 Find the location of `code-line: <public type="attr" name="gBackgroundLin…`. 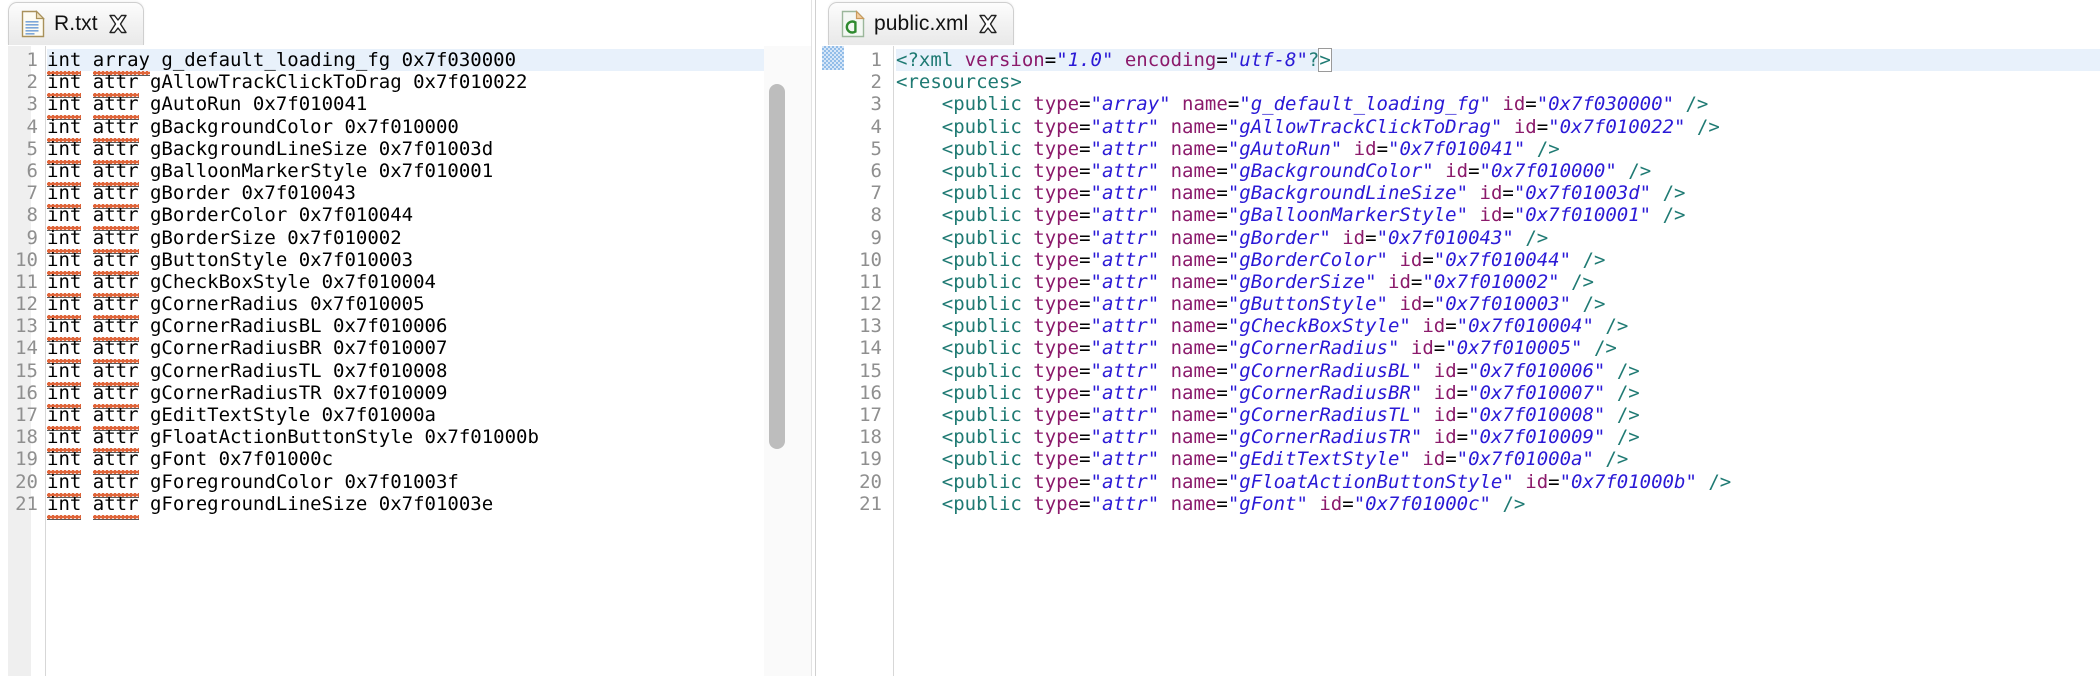

code-line: <public type="attr" name="gBackgroundLin… is located at coordinates (1498, 193).